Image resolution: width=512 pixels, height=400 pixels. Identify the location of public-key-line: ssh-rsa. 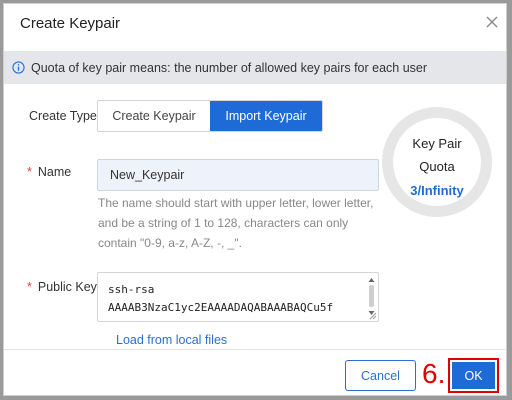
(131, 289).